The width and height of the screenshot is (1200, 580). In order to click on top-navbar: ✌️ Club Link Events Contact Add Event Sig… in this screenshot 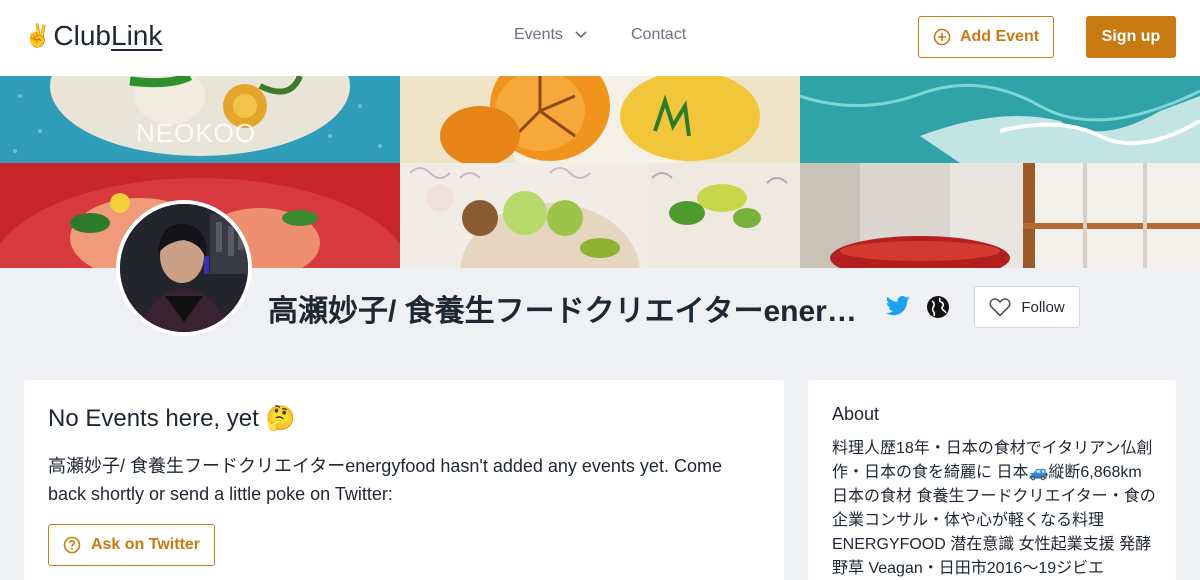, I will do `click(600, 38)`.